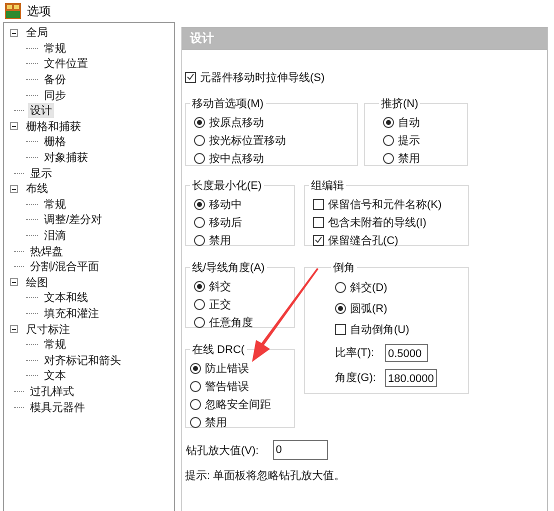 The height and width of the screenshot is (511, 554). Describe the element at coordinates (220, 305) in the screenshot. I see `radio-label: 正交` at that location.